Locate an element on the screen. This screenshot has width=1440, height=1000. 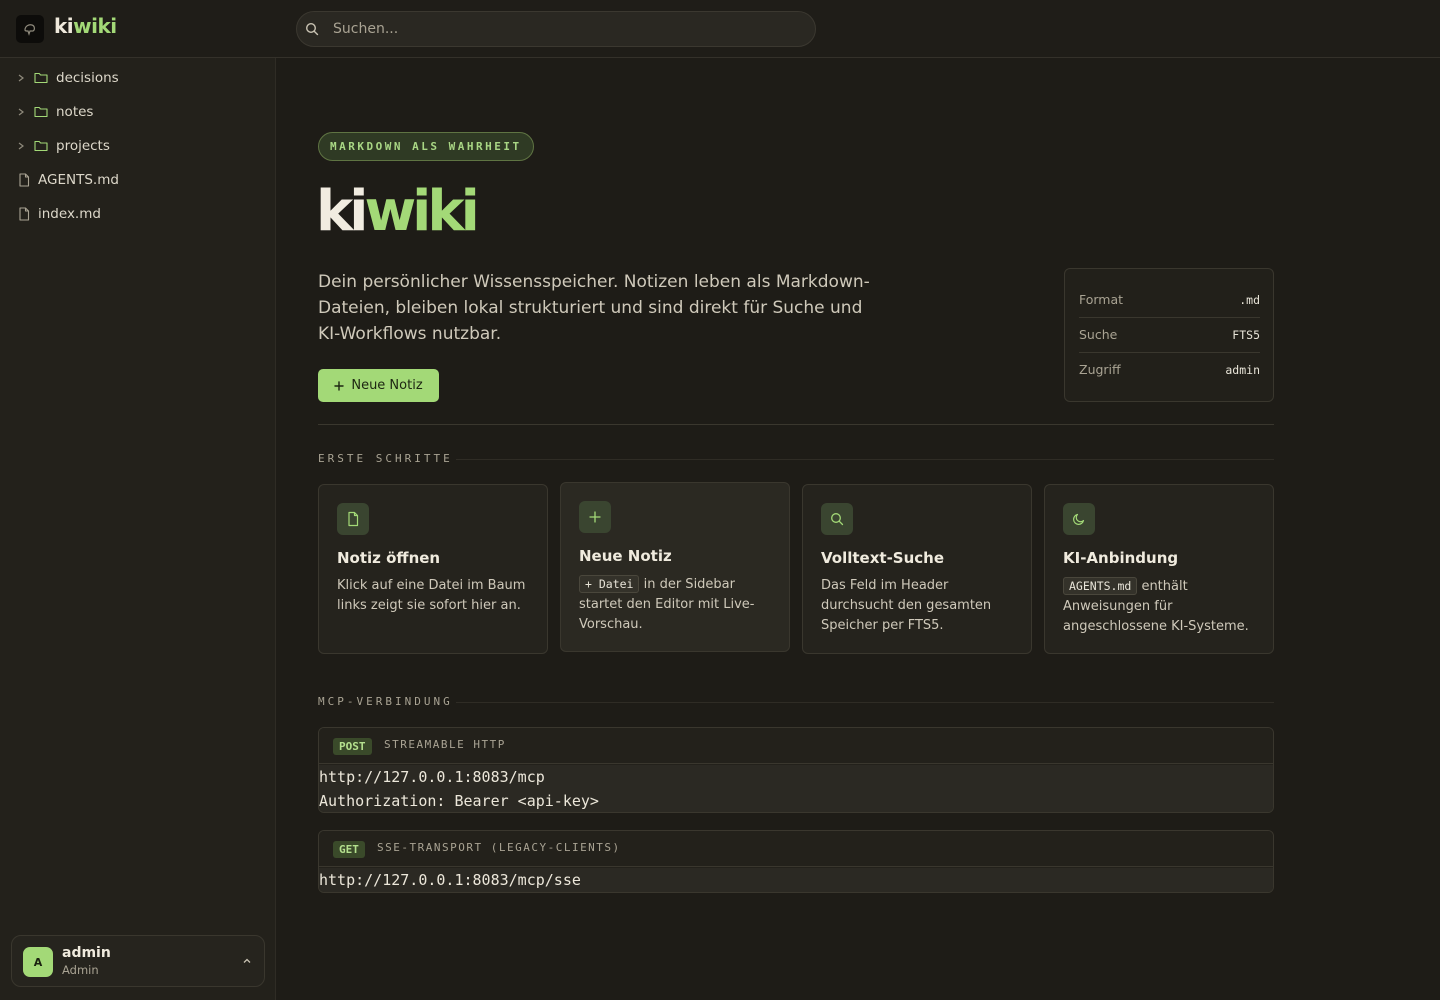
tree-folder-projects: projects is located at coordinates (138, 146).